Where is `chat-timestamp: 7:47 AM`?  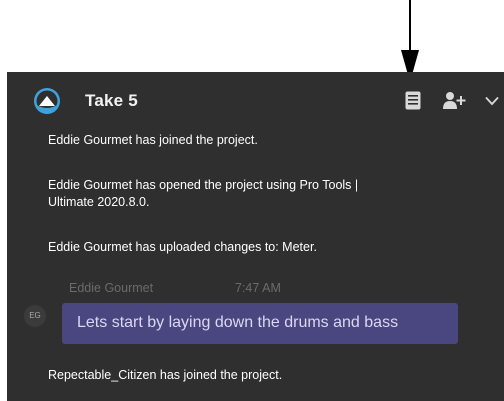 chat-timestamp: 7:47 AM is located at coordinates (258, 288).